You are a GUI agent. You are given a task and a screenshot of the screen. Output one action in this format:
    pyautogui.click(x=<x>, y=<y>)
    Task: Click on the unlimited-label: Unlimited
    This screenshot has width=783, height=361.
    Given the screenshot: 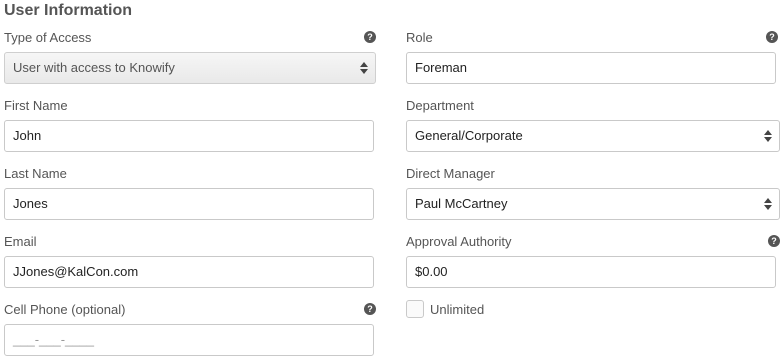 What is the action you would take?
    pyautogui.click(x=457, y=309)
    